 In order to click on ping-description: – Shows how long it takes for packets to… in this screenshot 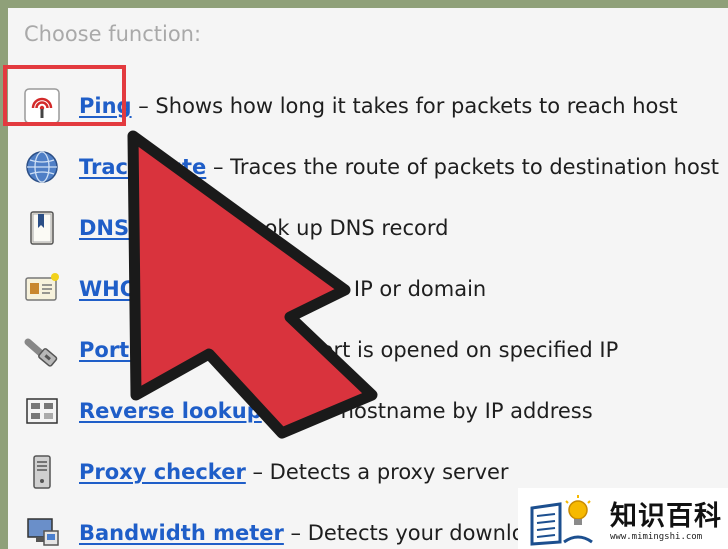, I will do `click(404, 106)`.